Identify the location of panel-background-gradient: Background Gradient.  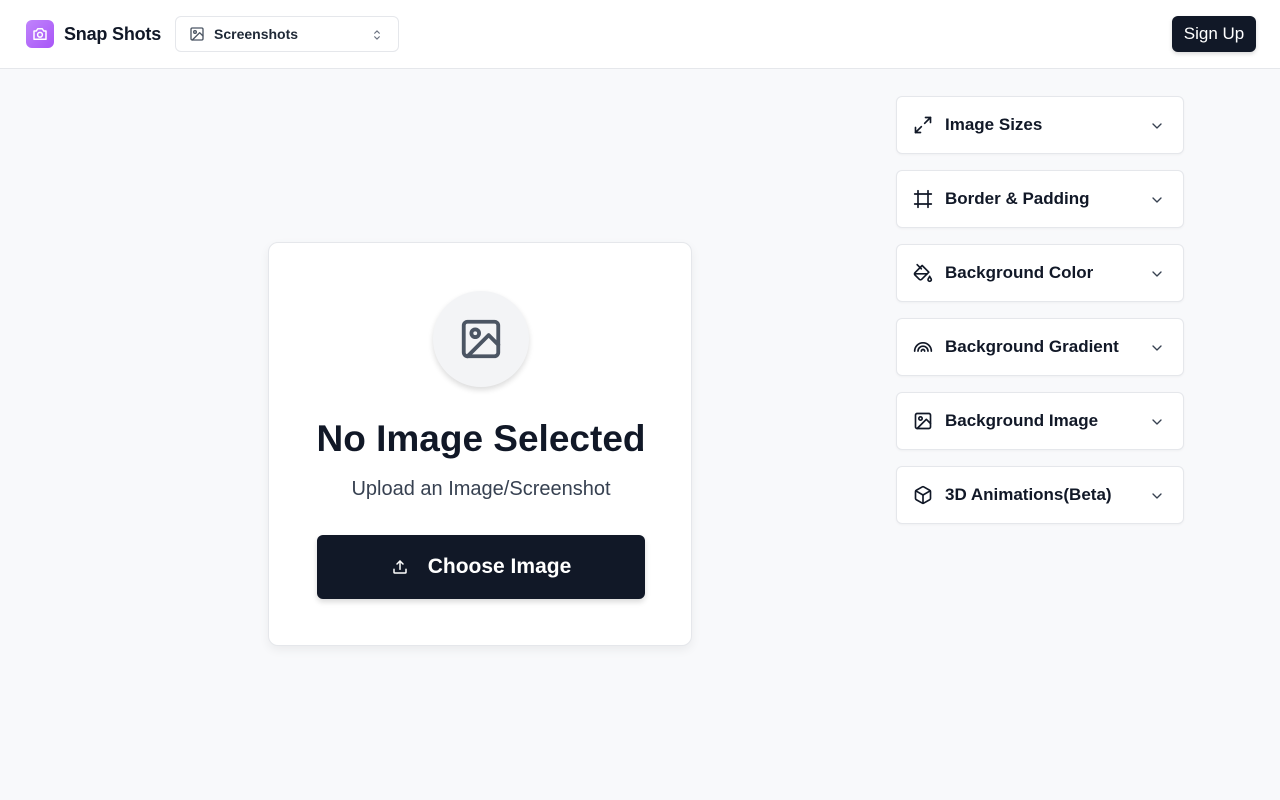
(1040, 347).